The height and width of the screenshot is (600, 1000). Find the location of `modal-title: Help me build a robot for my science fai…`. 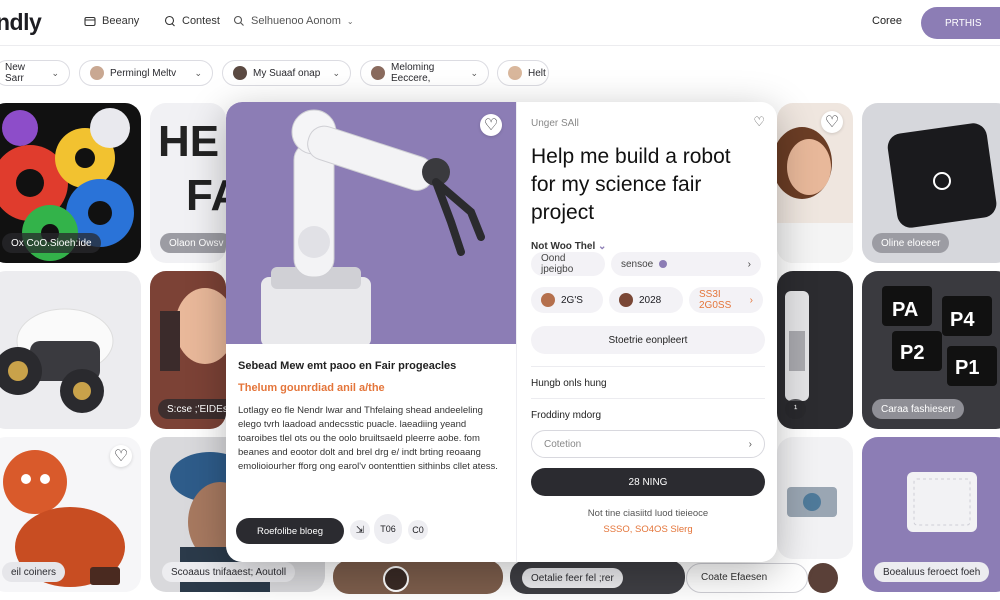

modal-title: Help me build a robot for my science fai… is located at coordinates (631, 184).